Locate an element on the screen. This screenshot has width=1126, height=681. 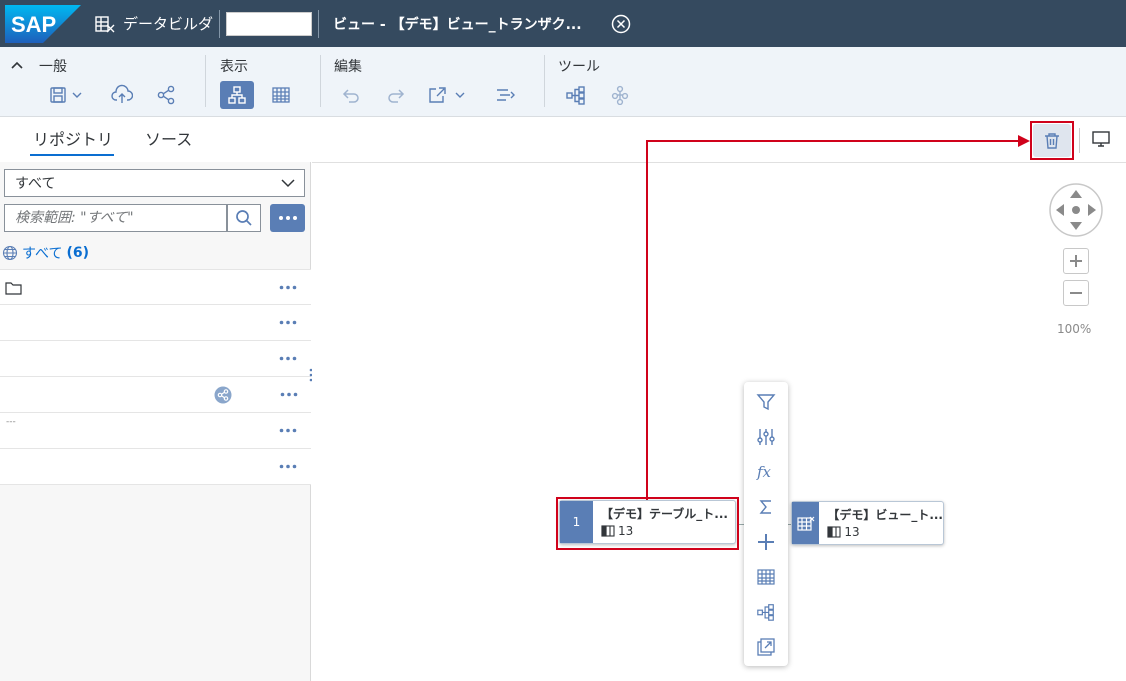
tab-sources: ソース is located at coordinates (168, 138).